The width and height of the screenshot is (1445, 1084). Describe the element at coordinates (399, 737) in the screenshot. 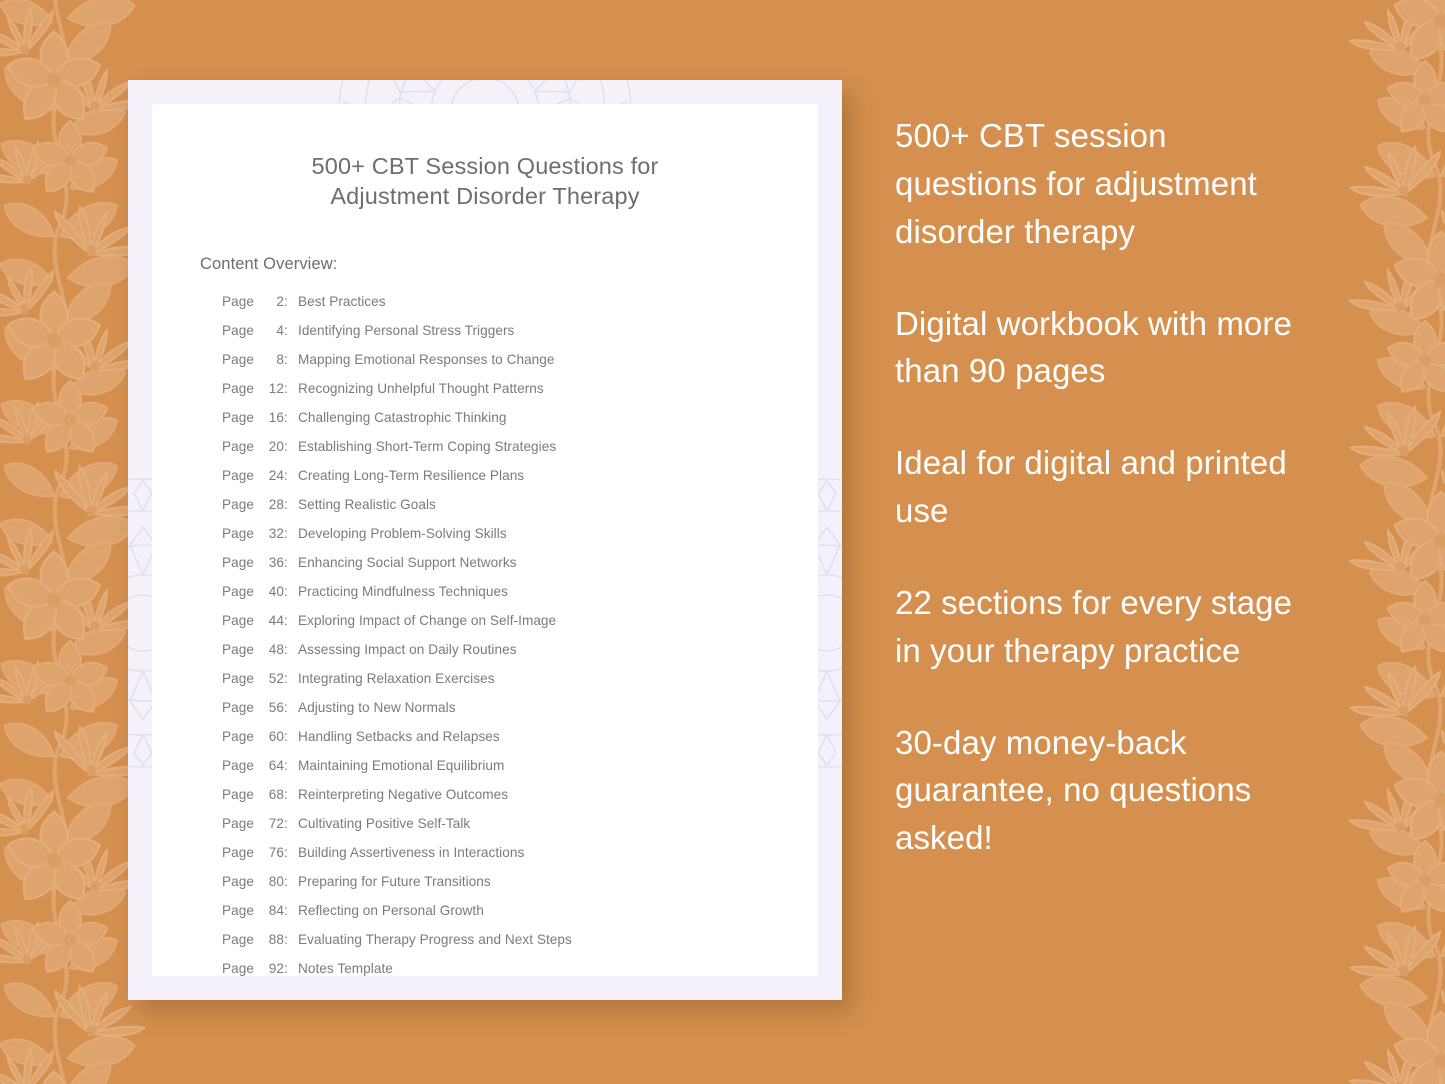

I see `toc-section-title: Handling Setbacks and Relapses` at that location.